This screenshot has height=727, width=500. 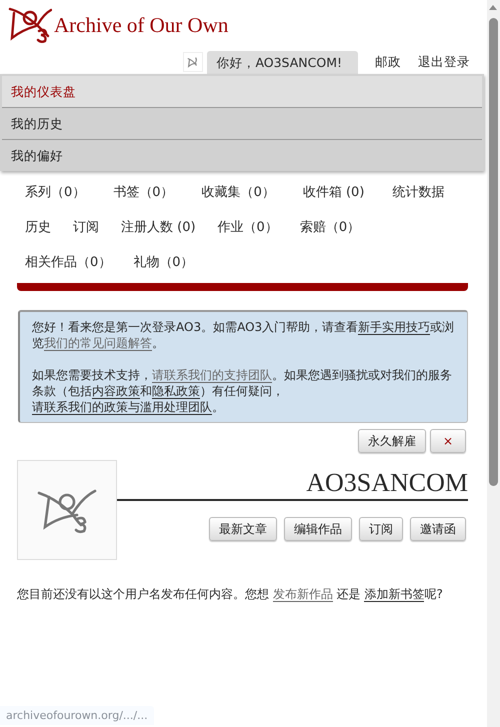 I want to click on dashboard-link: 订阅, so click(x=86, y=227).